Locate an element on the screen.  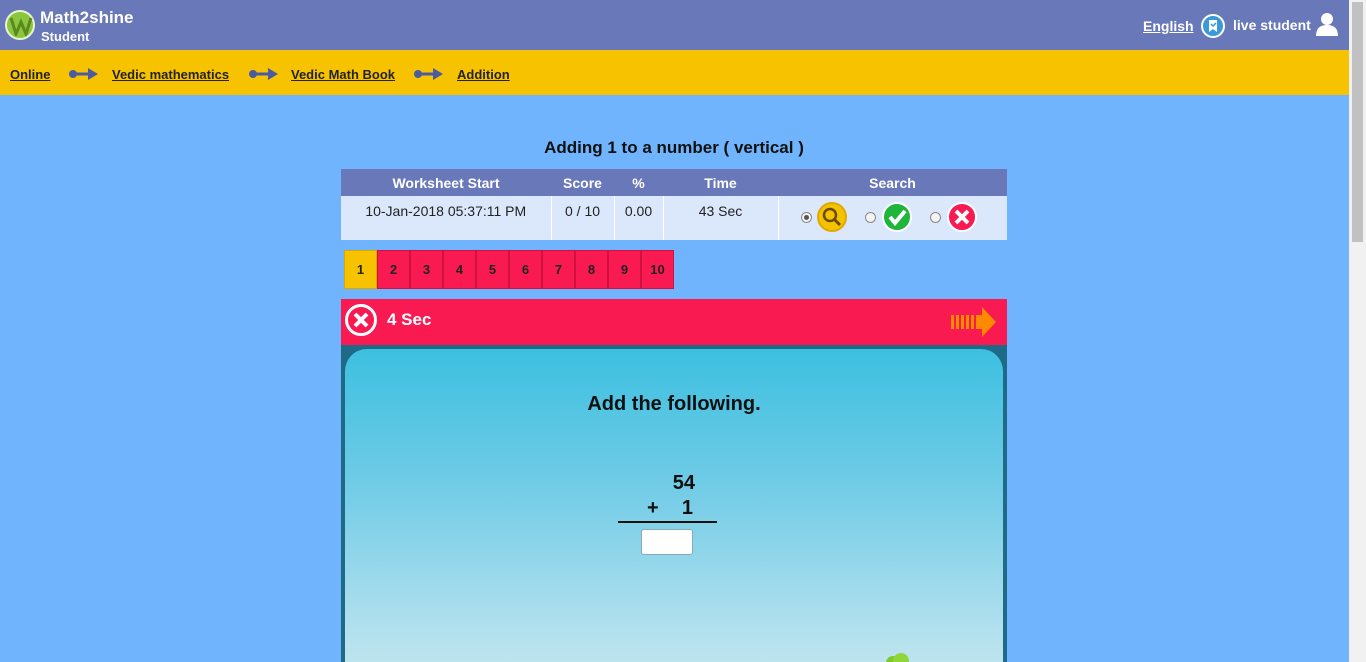
language-icon is located at coordinates (1213, 26).